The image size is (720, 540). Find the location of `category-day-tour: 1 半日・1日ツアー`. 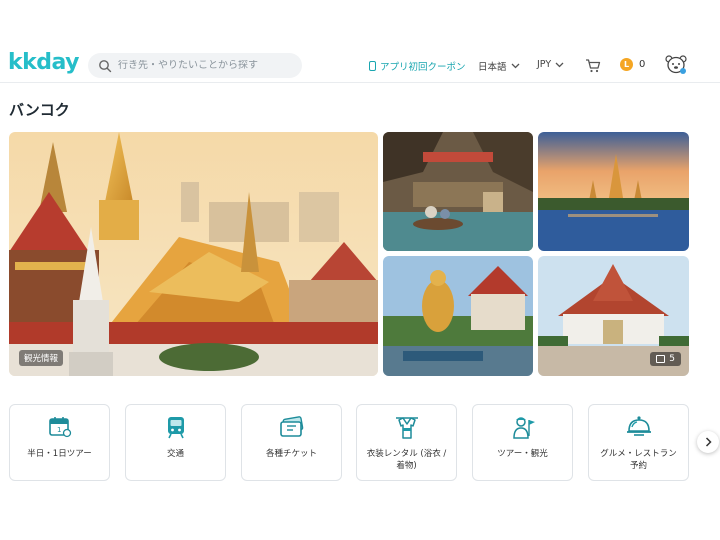

category-day-tour: 1 半日・1日ツアー is located at coordinates (59, 442).